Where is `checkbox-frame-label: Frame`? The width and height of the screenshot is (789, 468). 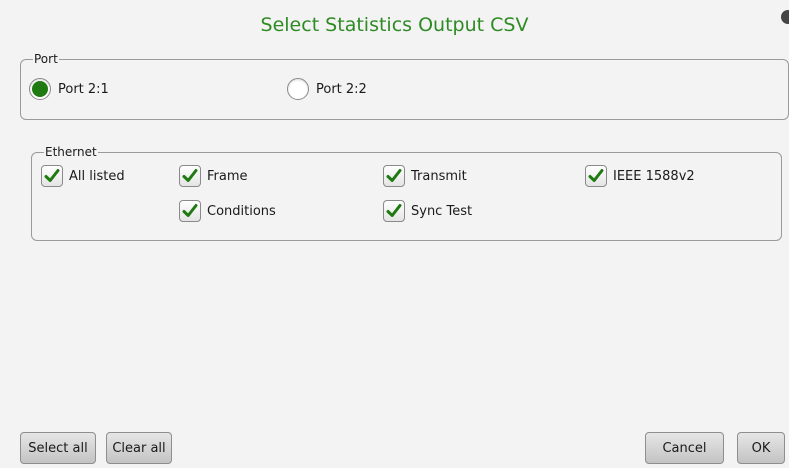
checkbox-frame-label: Frame is located at coordinates (227, 176).